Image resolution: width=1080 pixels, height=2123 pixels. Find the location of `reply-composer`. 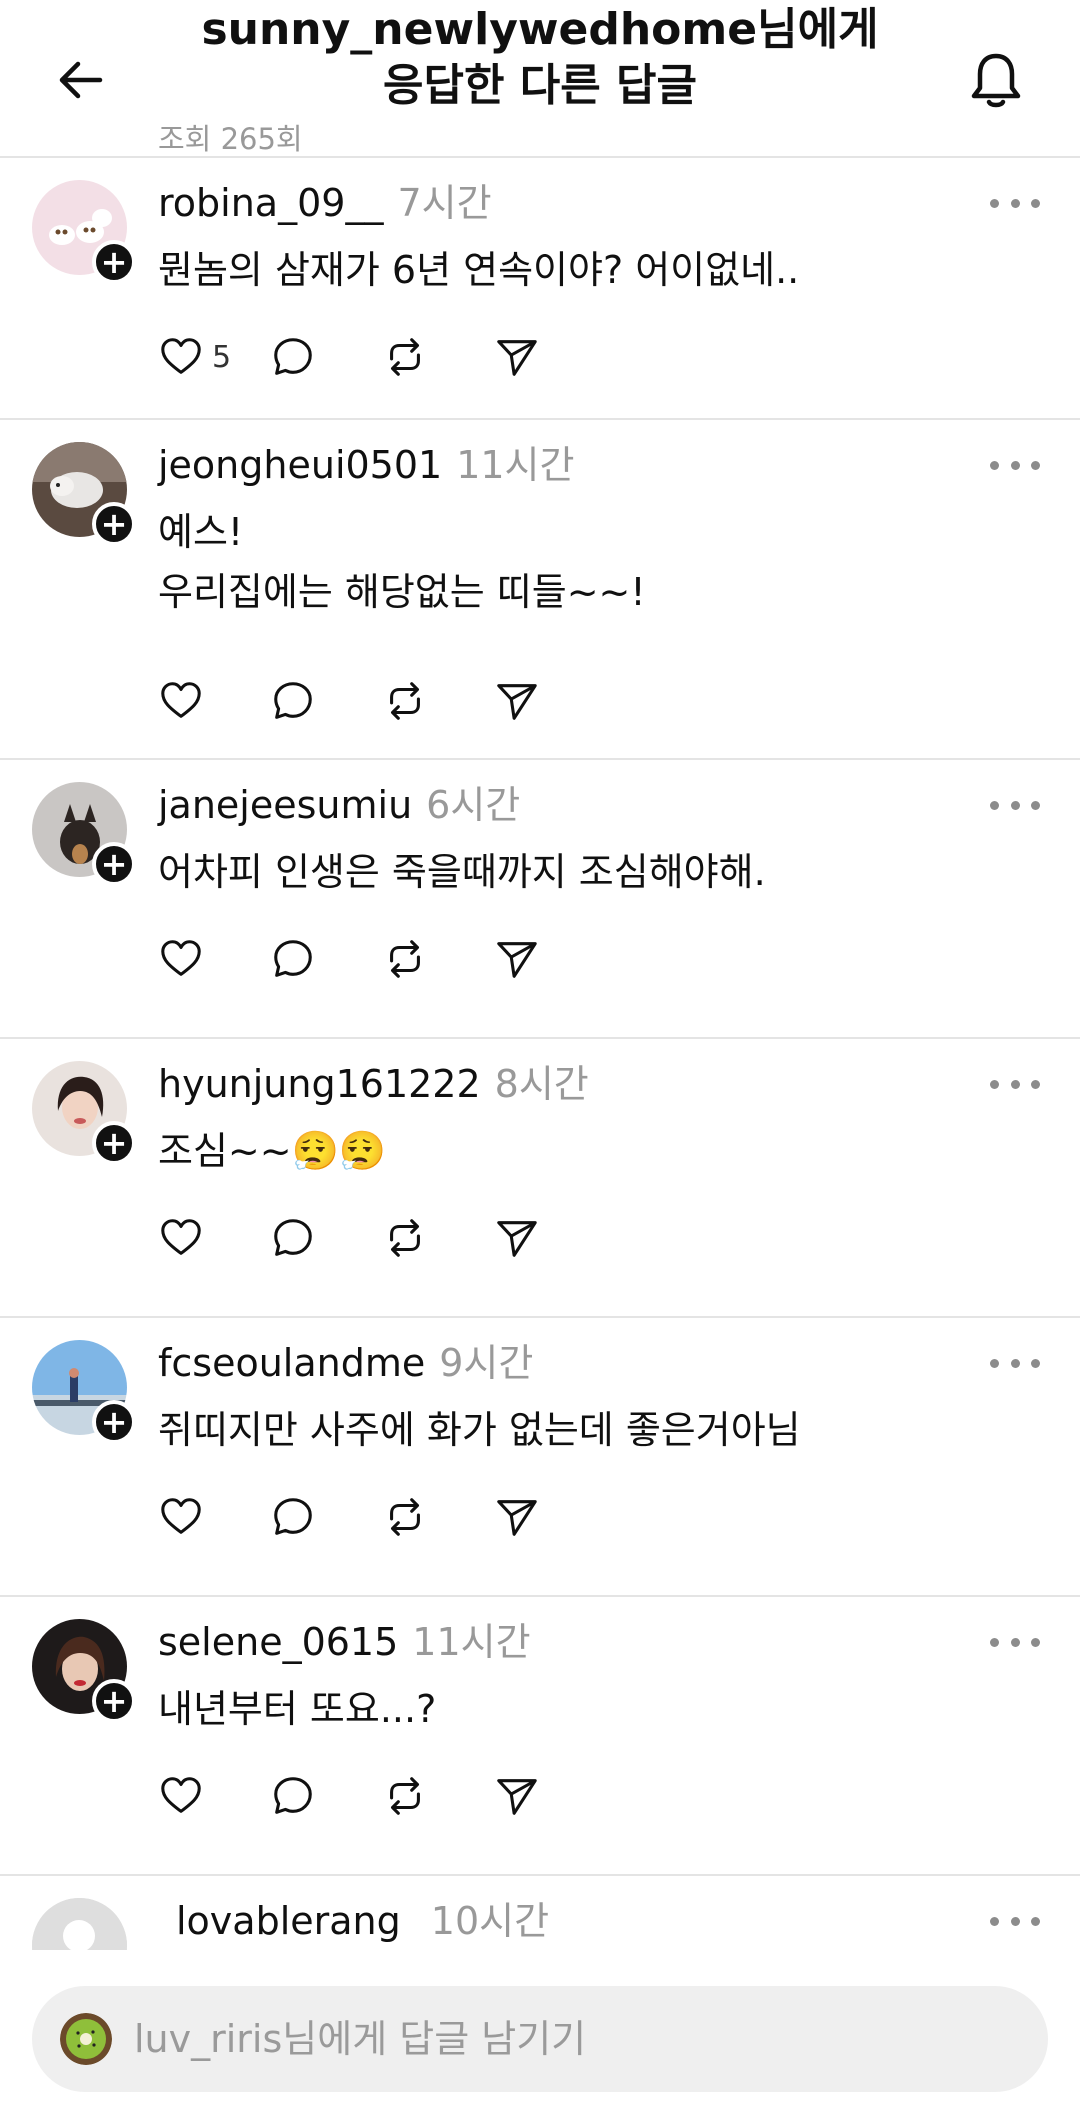

reply-composer is located at coordinates (540, 2039).